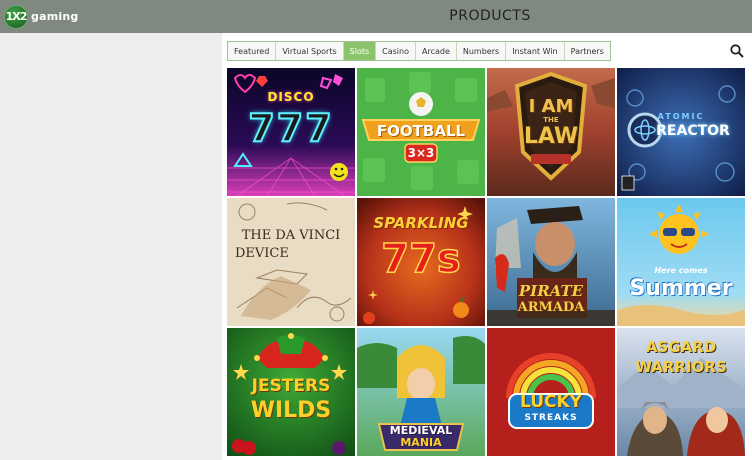 This screenshot has height=460, width=752. What do you see at coordinates (262, 253) in the screenshot?
I see `game-title-line2: DEVICE` at bounding box center [262, 253].